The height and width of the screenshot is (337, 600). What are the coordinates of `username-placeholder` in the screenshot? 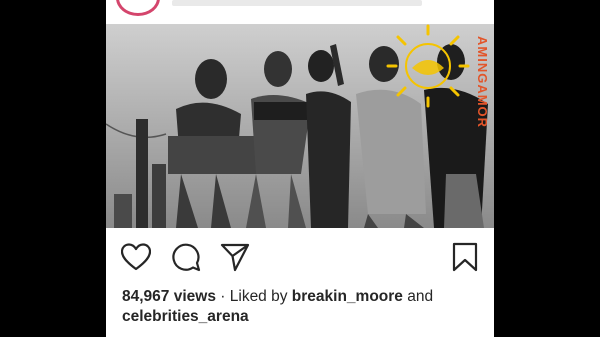 It's located at (297, 3).